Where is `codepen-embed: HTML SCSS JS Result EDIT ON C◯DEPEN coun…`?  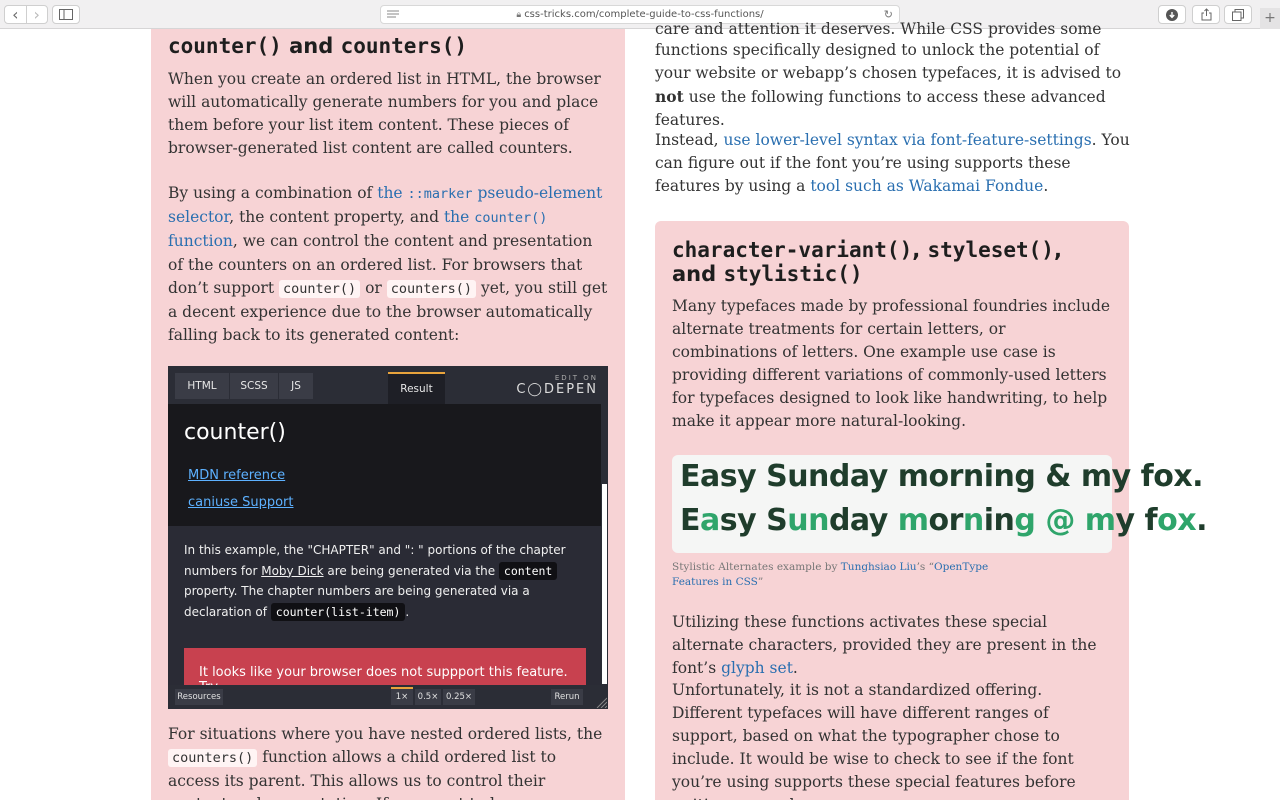 codepen-embed: HTML SCSS JS Result EDIT ON C◯DEPEN coun… is located at coordinates (388, 537).